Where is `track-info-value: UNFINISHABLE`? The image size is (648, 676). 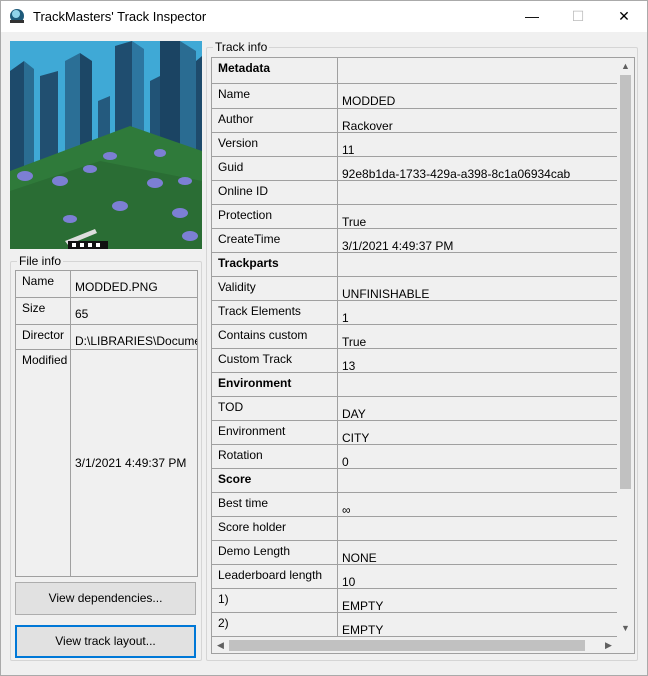 track-info-value: UNFINISHABLE is located at coordinates (386, 293).